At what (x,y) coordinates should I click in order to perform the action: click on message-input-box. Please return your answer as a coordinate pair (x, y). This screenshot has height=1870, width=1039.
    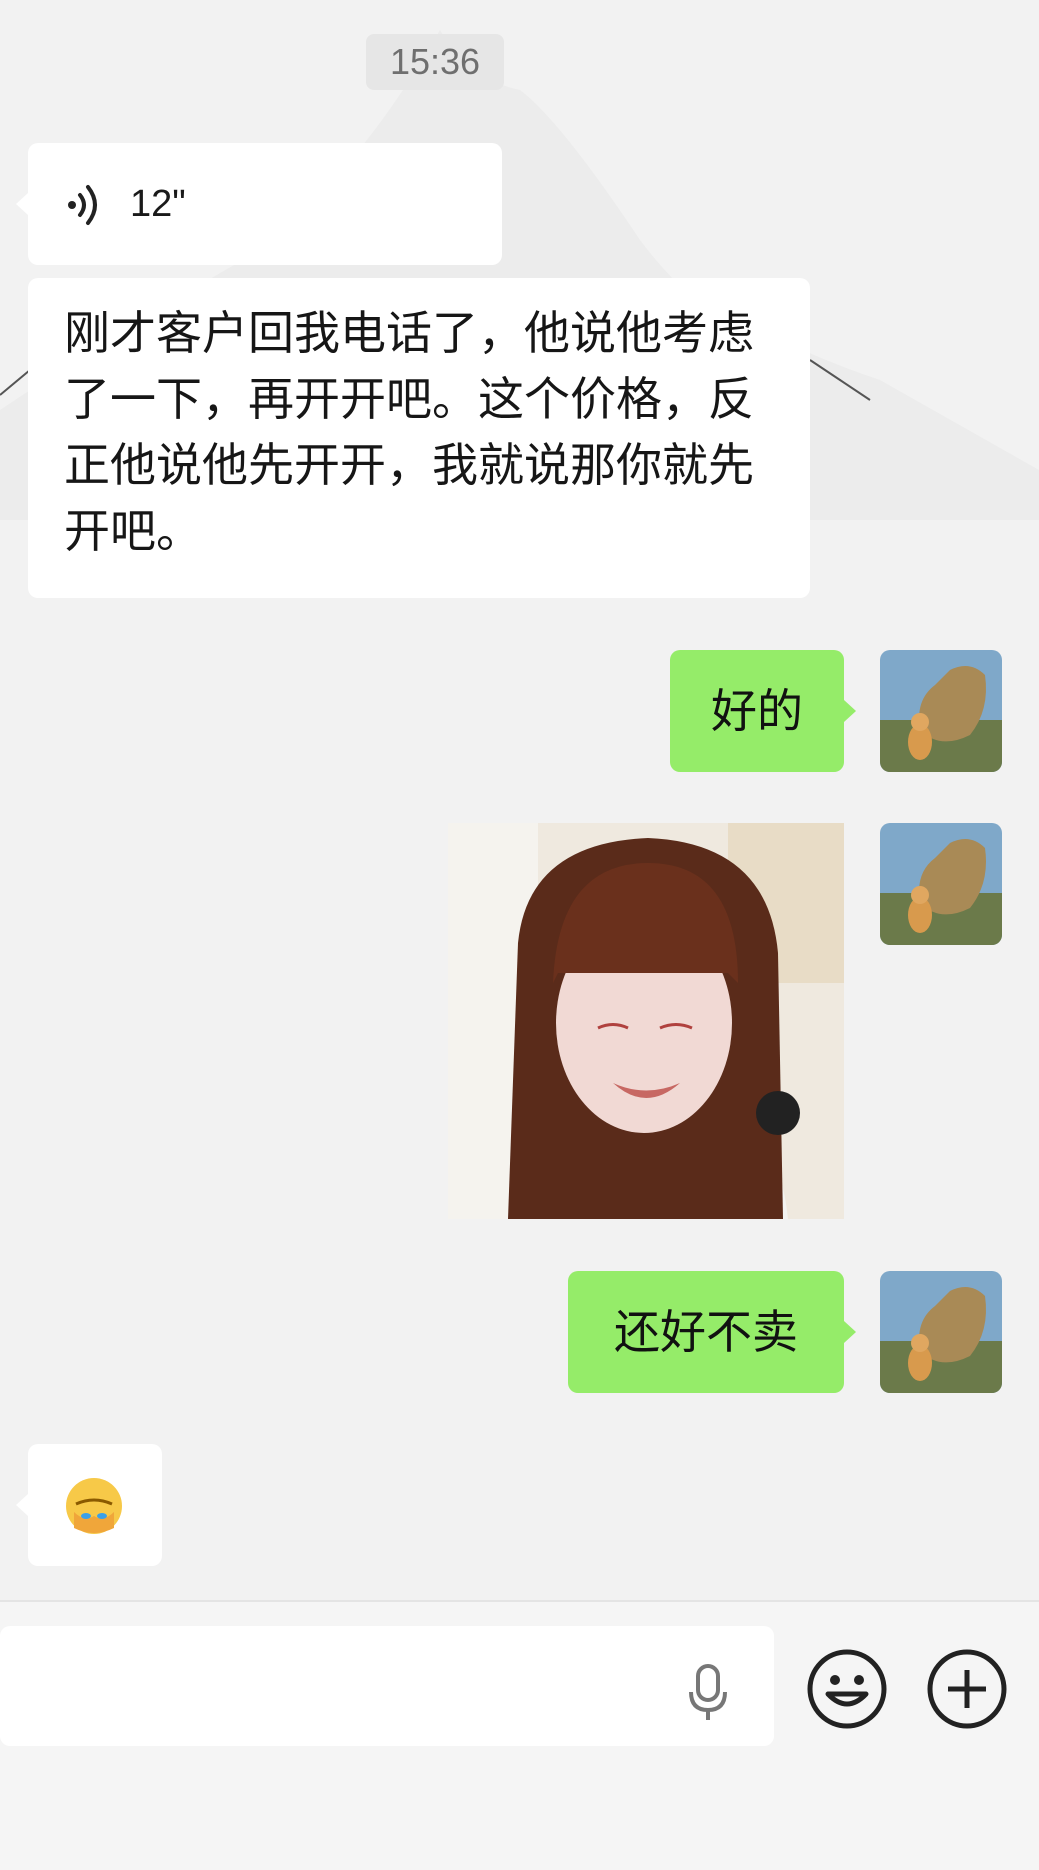
    Looking at the image, I should click on (387, 1686).